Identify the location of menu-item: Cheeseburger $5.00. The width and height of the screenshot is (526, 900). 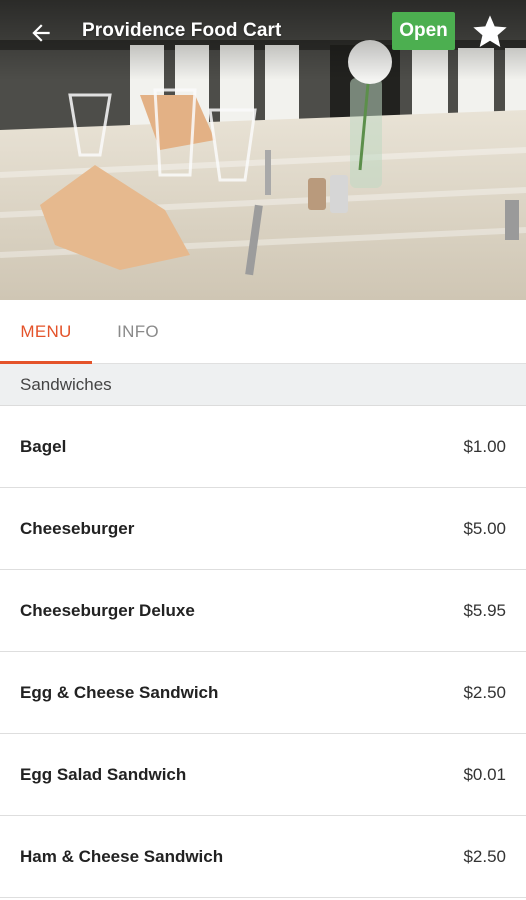
(263, 529).